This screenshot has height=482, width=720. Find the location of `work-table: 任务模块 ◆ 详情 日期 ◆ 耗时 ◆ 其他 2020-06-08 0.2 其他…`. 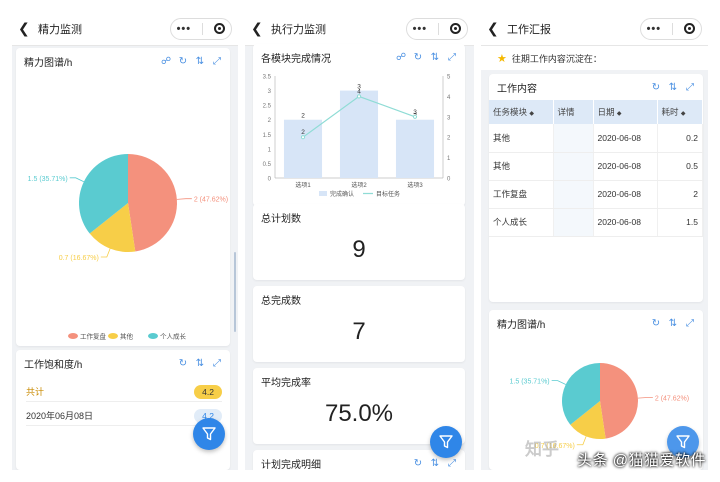

work-table: 任务模块 ◆ 详情 日期 ◆ 耗时 ◆ 其他 2020-06-08 0.2 其他… is located at coordinates (596, 168).